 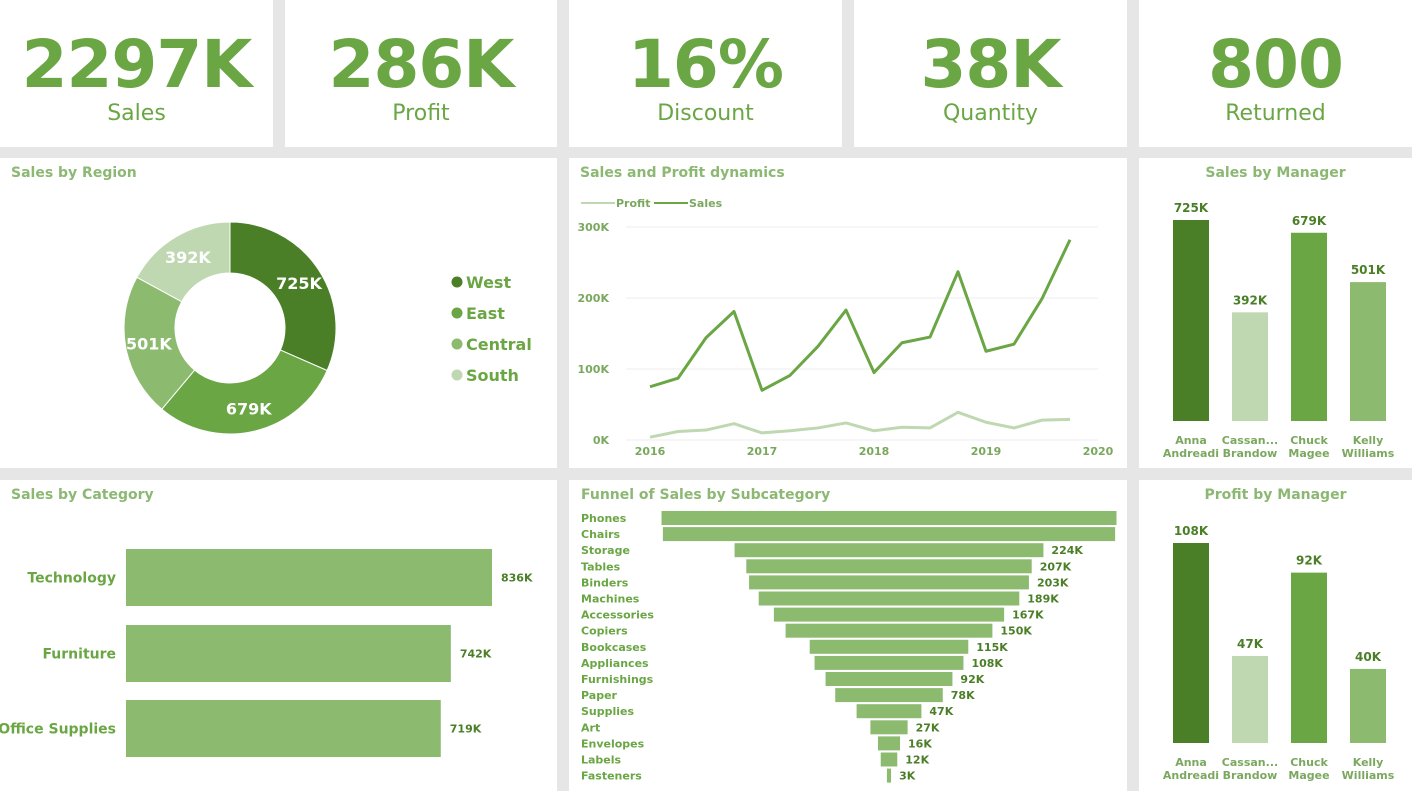 I want to click on funnel-label-1: Chairs, so click(x=601, y=534).